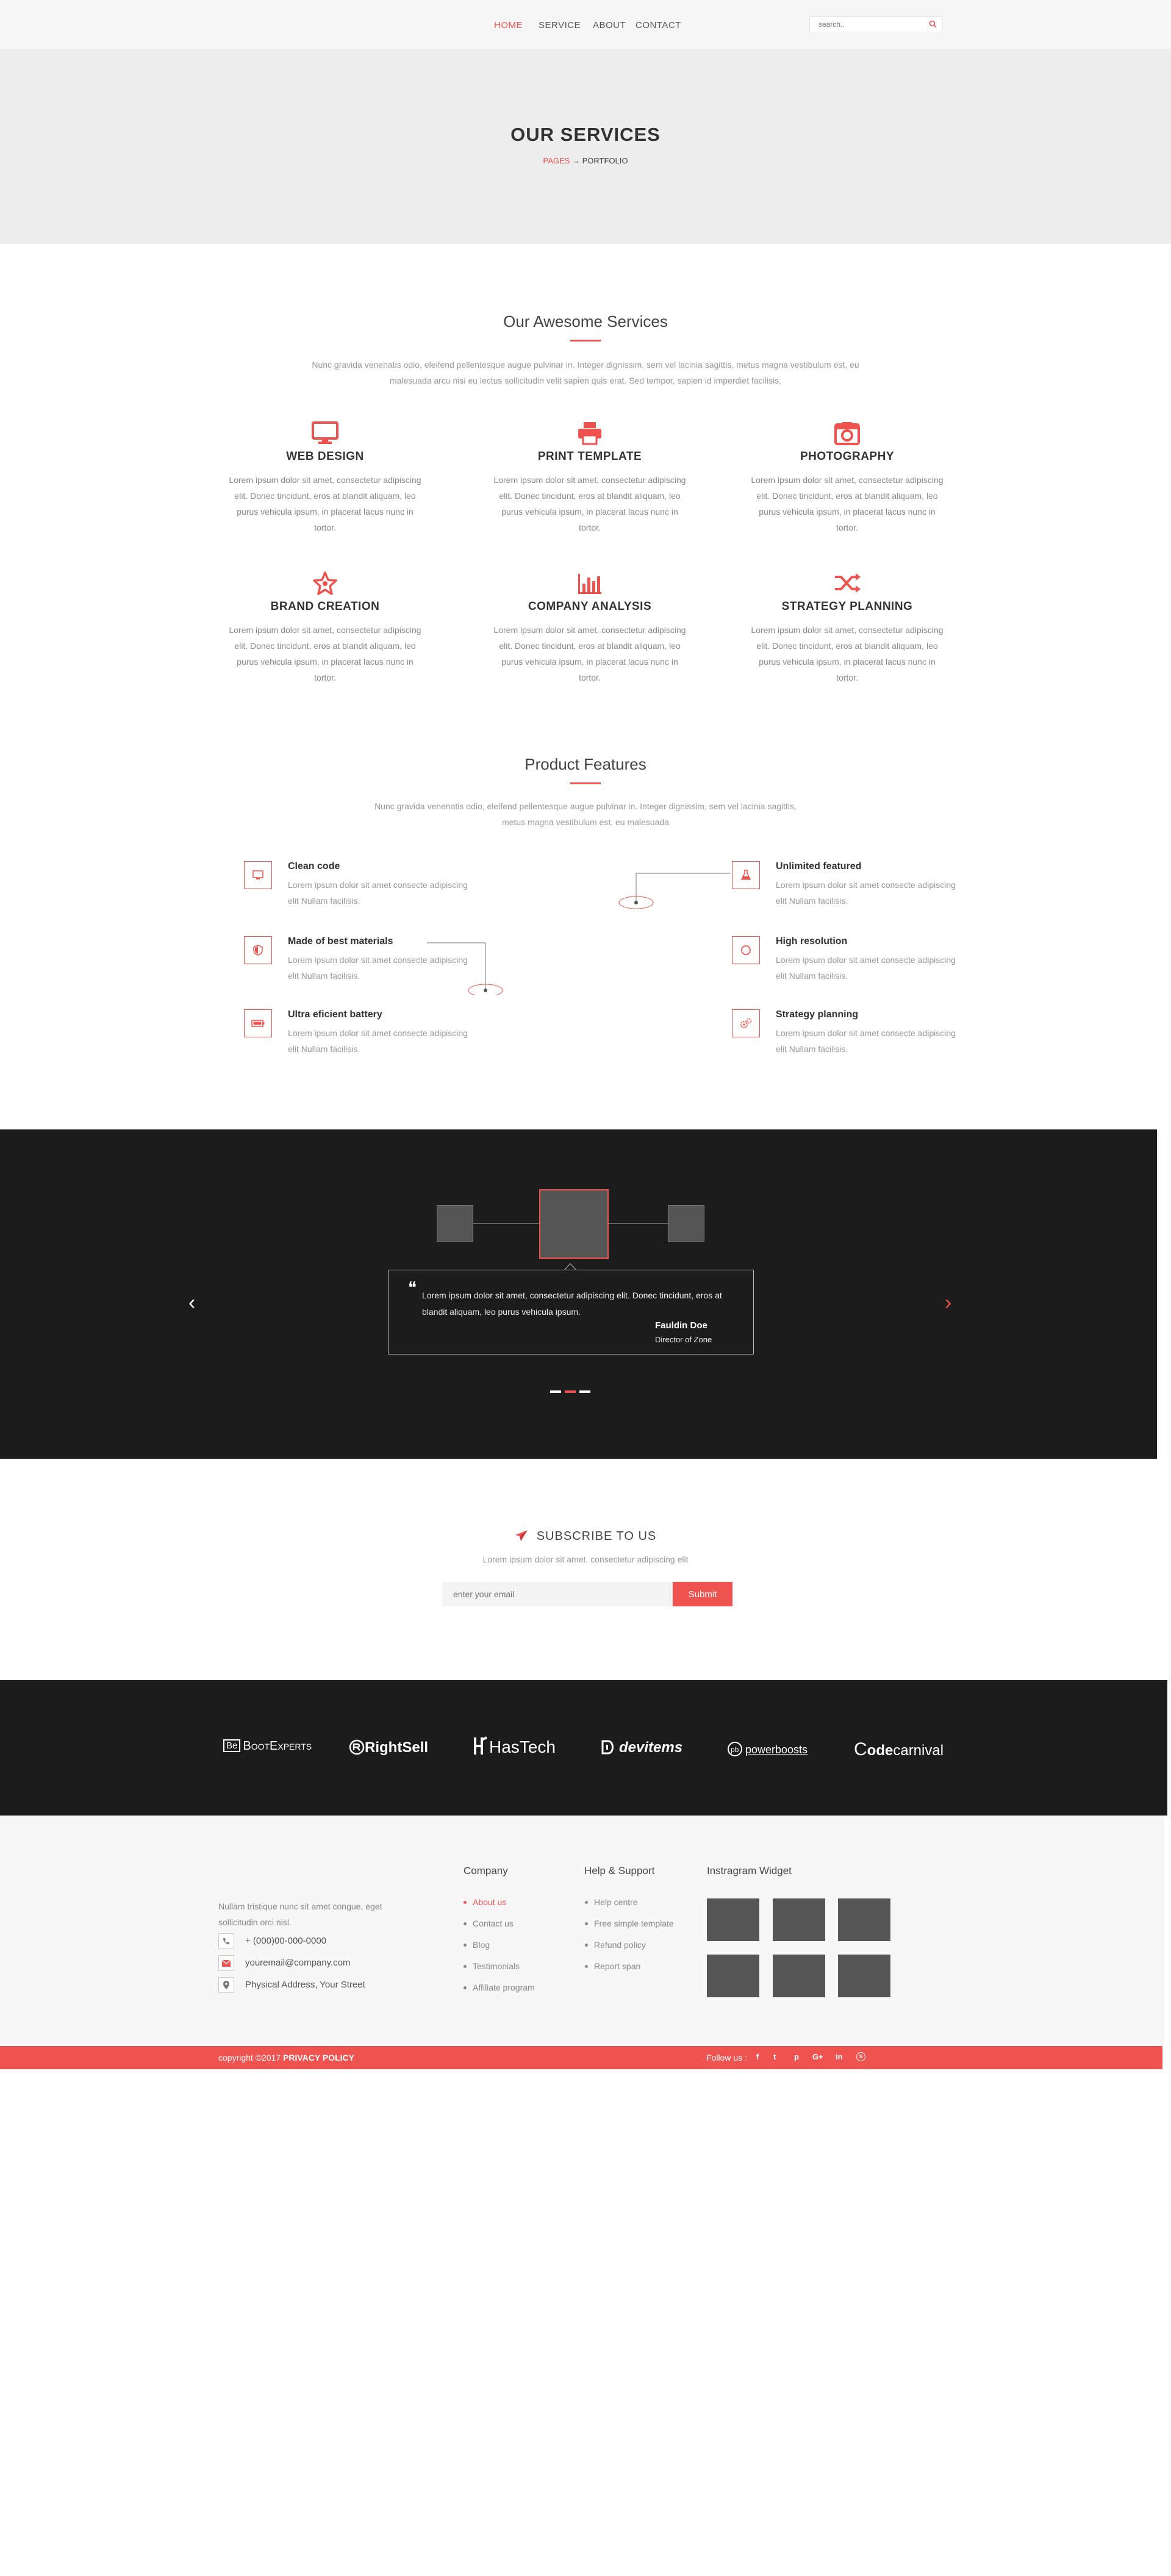 Image resolution: width=1171 pixels, height=2576 pixels. Describe the element at coordinates (615, 1945) in the screenshot. I see `footer-link-refund: Refund policy` at that location.